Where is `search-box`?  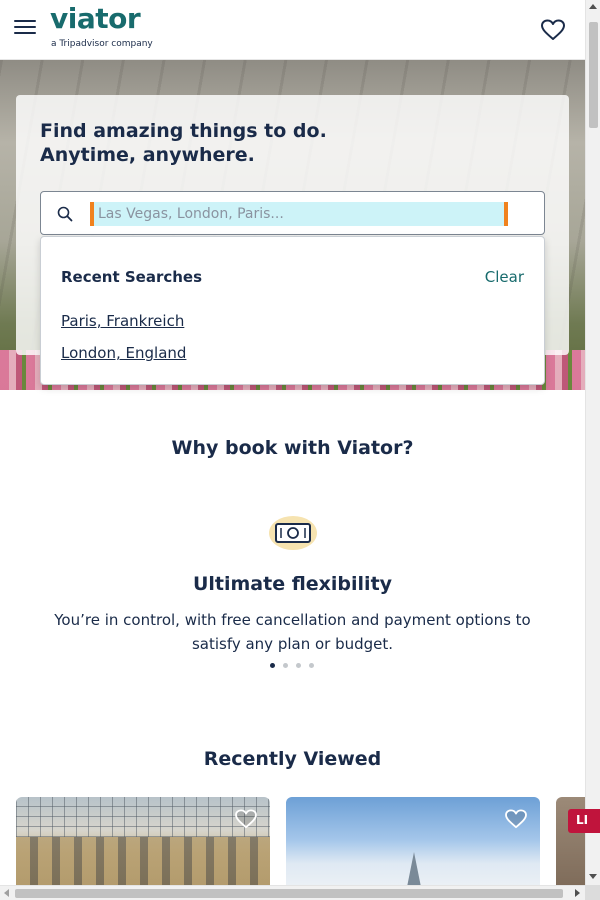 search-box is located at coordinates (292, 213).